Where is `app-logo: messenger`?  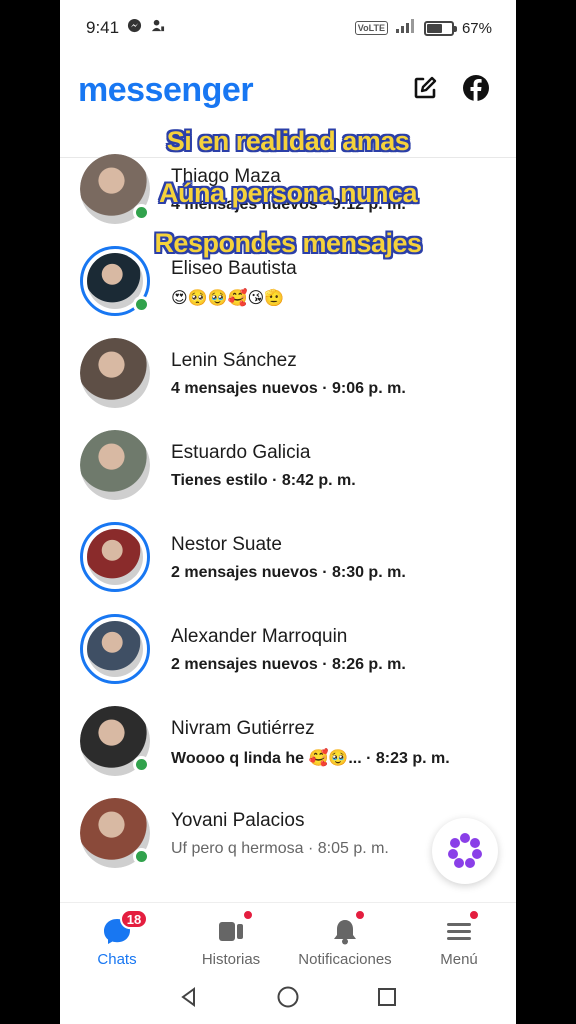 app-logo: messenger is located at coordinates (166, 89).